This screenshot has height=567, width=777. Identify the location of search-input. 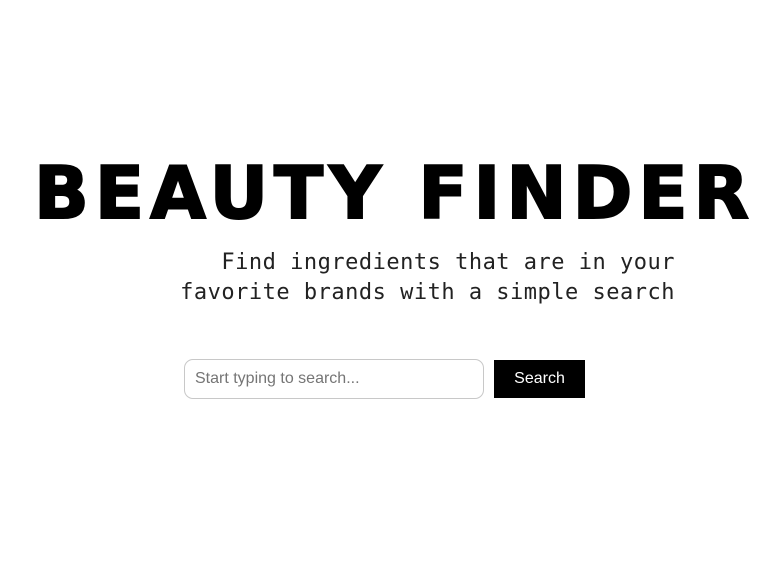
(334, 379).